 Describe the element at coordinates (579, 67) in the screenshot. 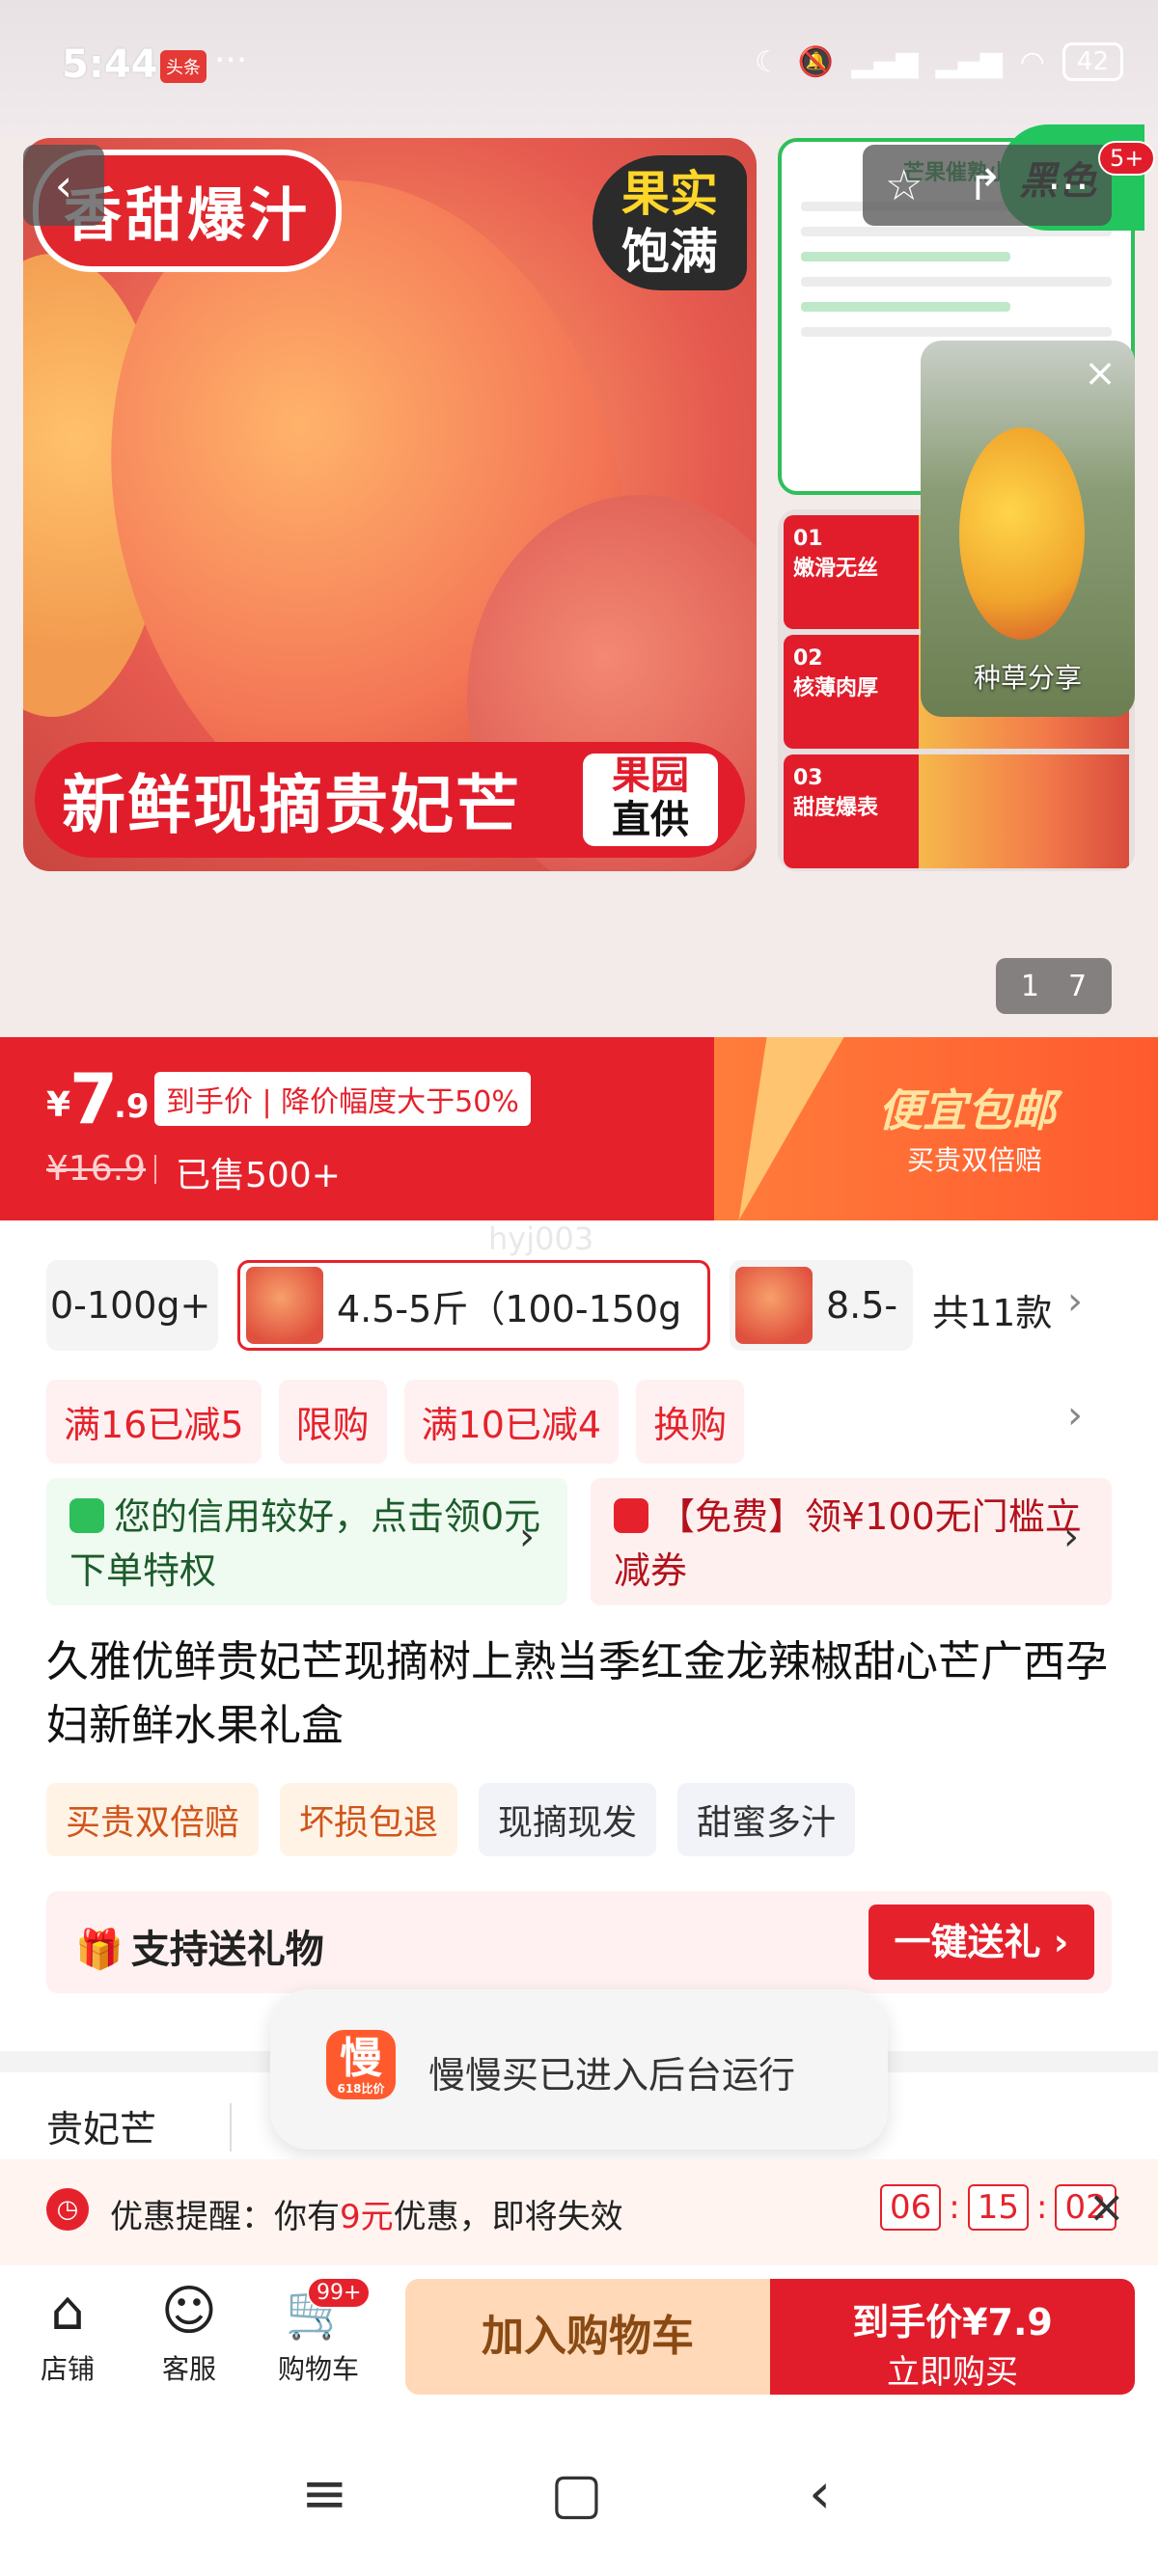

I see `status-bar: 5:44 头条 ··· ☾ 🔕 ▂▄▆ ▂▄▆ ◠ 42` at that location.